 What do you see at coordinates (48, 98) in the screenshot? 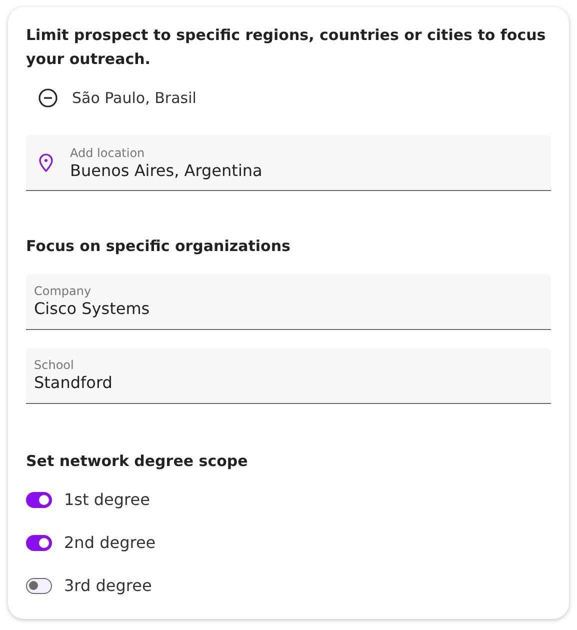
I see `remove-circle-icon` at bounding box center [48, 98].